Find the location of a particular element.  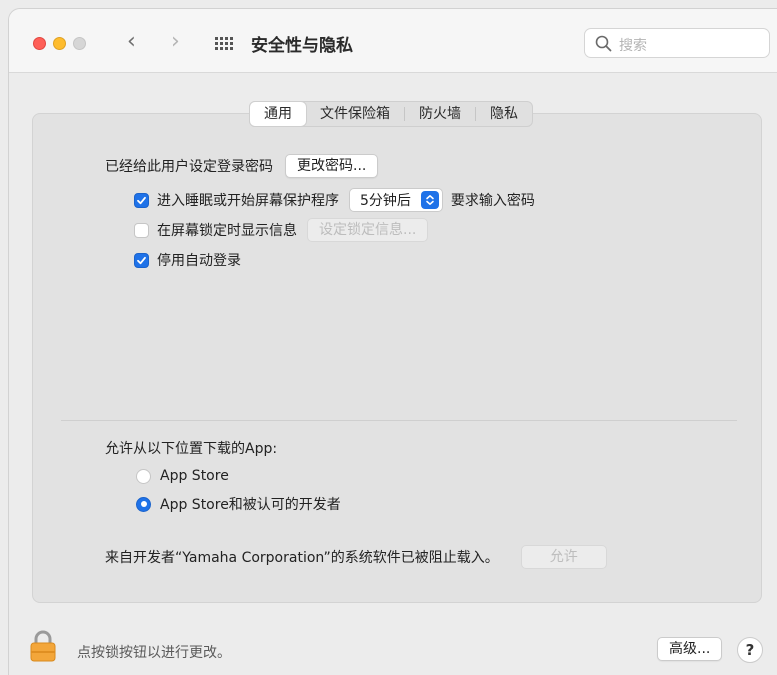

blocked-software-message: 来自开发者“Yamaha Corporation”的系统软件已被阻止载入。 is located at coordinates (302, 558).